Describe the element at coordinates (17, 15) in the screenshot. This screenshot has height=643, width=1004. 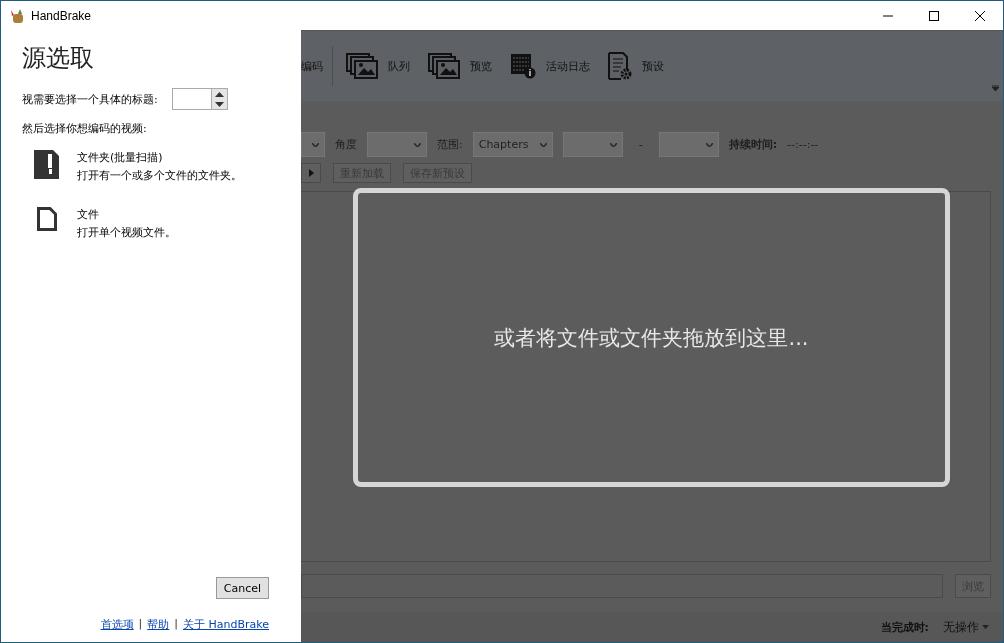
I see `app-logo-icon` at that location.